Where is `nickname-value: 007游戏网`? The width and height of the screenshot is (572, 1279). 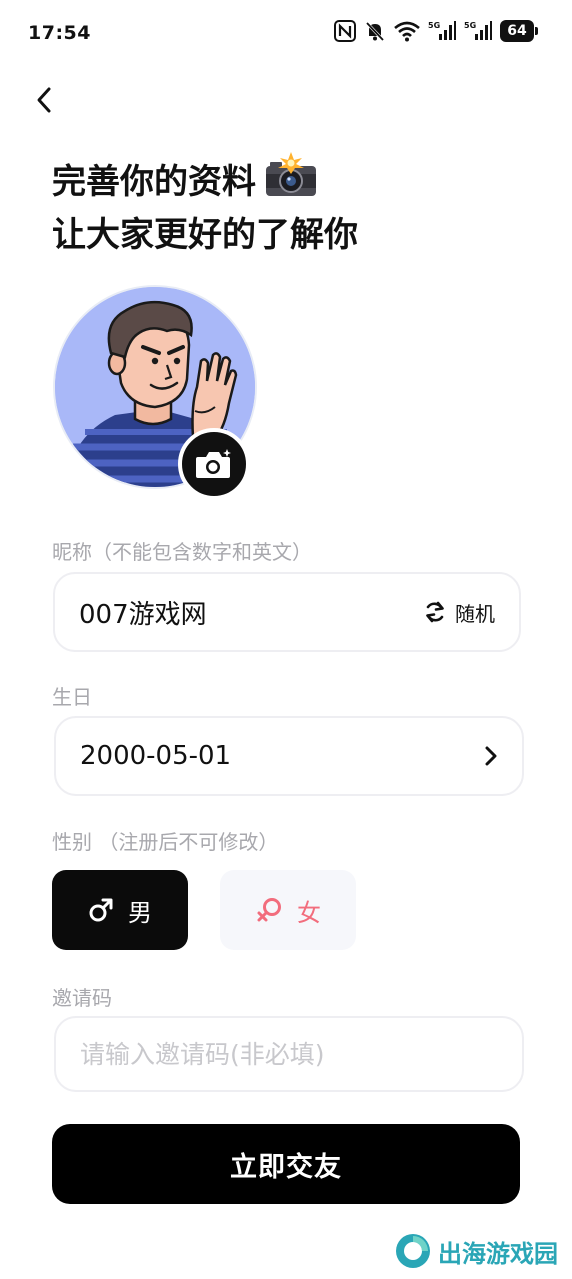 nickname-value: 007游戏网 is located at coordinates (143, 614).